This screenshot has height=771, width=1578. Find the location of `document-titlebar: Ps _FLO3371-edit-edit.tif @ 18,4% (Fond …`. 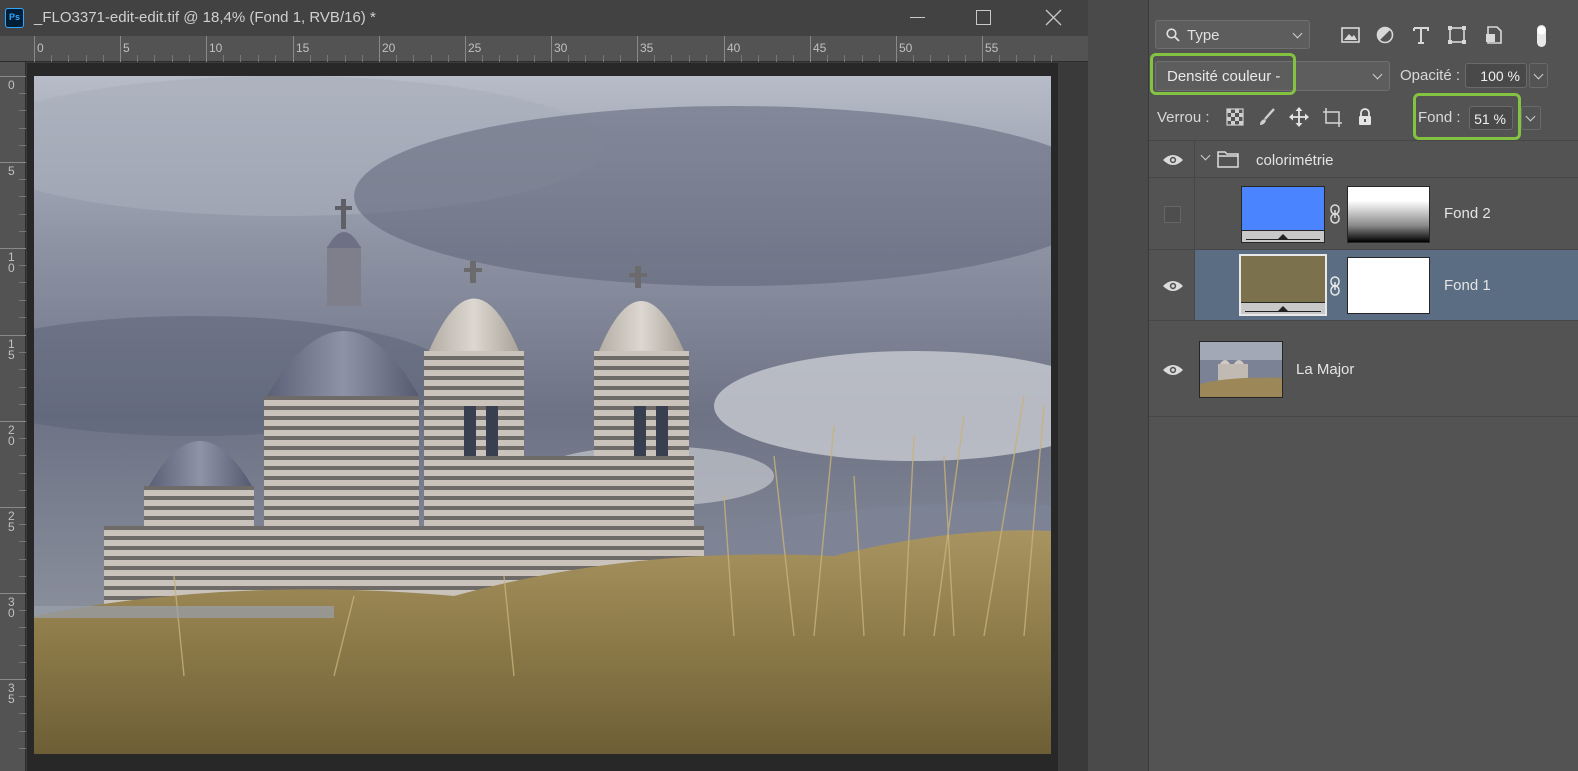

document-titlebar: Ps _FLO3371-edit-edit.tif @ 18,4% (Fond … is located at coordinates (544, 18).